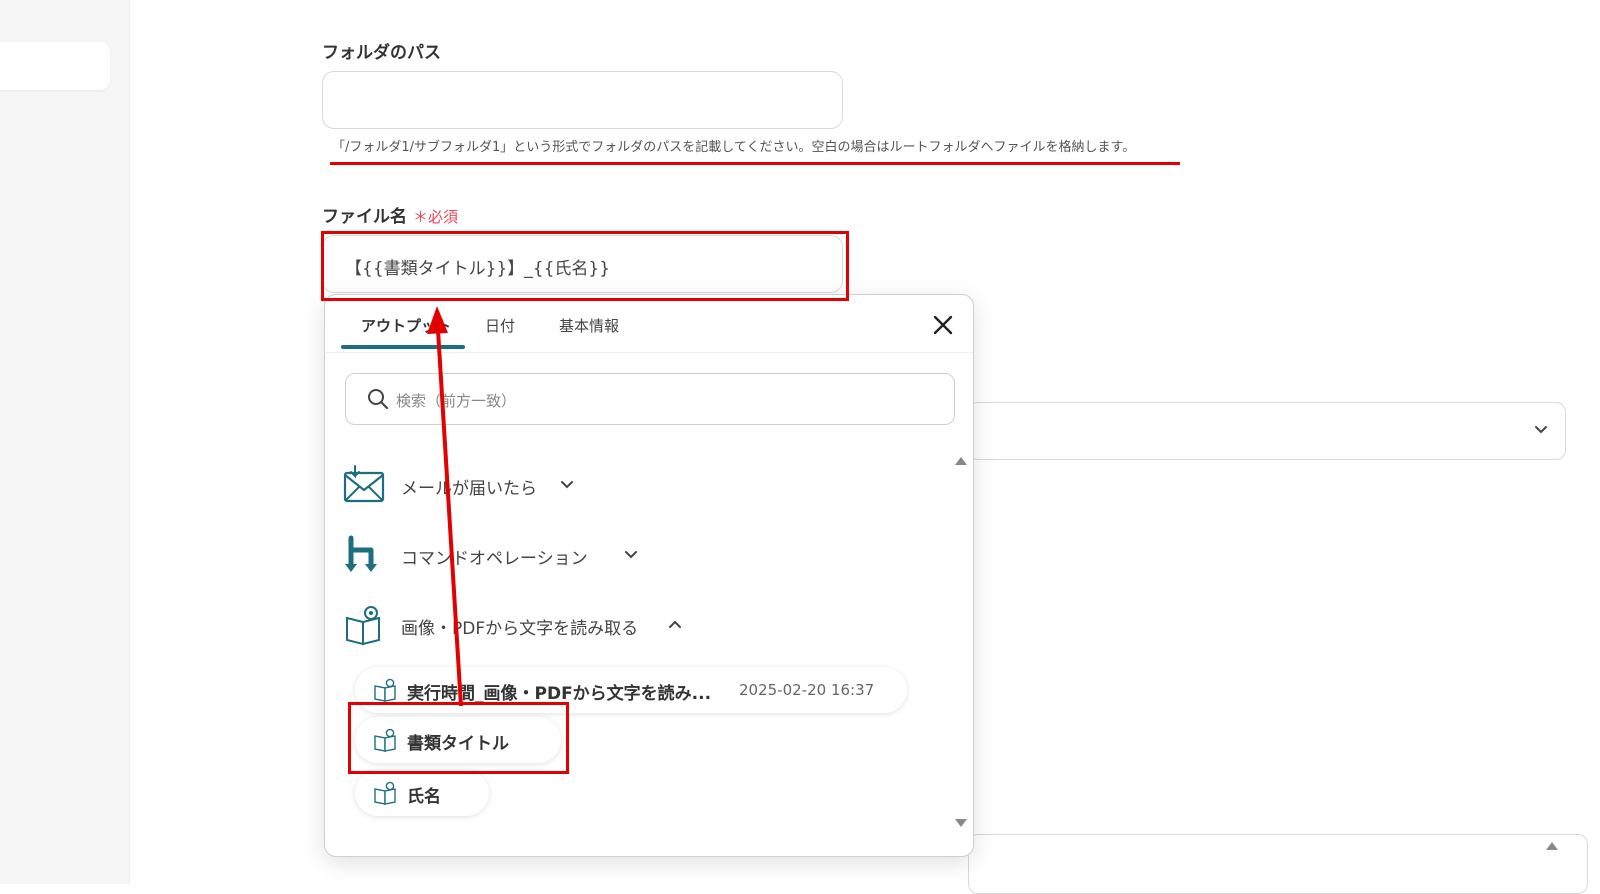  What do you see at coordinates (494, 559) in the screenshot?
I see `group-label: コマンドオペレーション` at bounding box center [494, 559].